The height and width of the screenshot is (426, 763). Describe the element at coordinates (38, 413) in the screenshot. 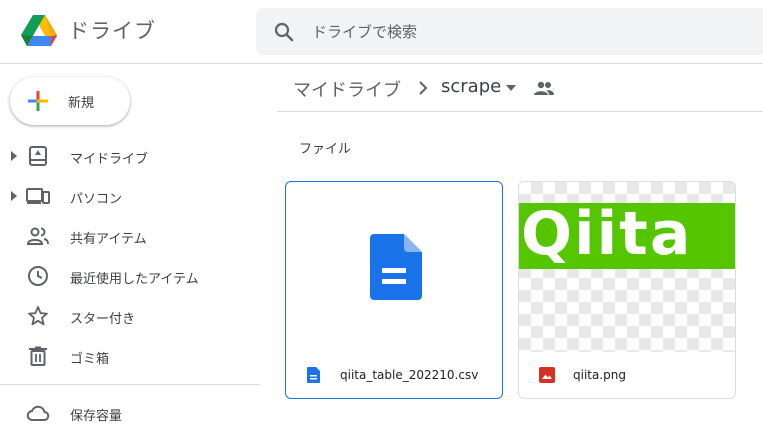

I see `cloud-icon` at that location.